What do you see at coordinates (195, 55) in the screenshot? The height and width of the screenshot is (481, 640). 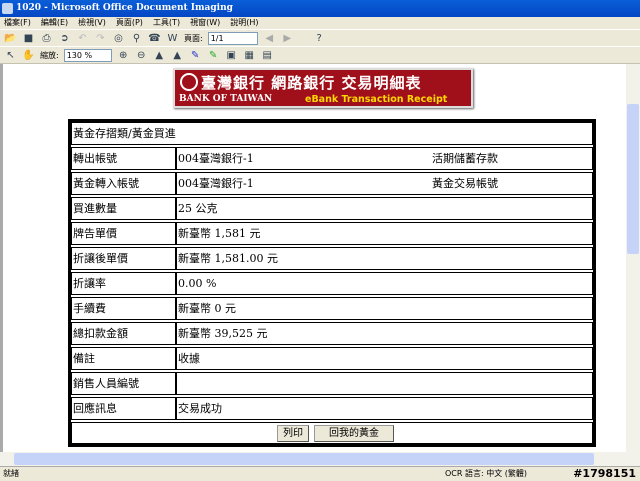 I see `pen-icon: ✎` at bounding box center [195, 55].